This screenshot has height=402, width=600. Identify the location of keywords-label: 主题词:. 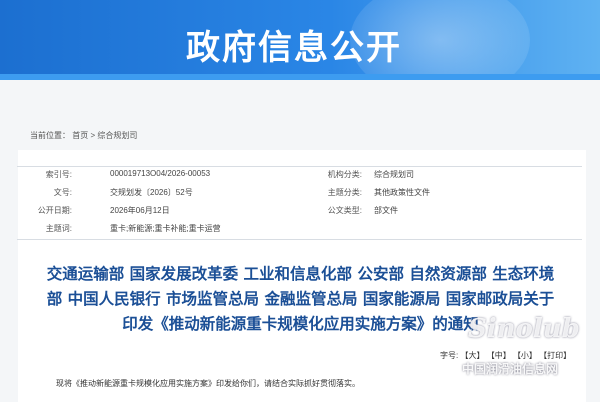
(58, 228).